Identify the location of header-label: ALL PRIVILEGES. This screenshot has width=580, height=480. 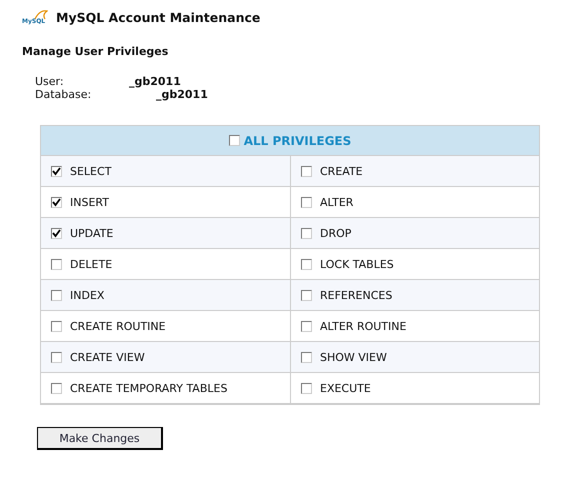
(298, 141).